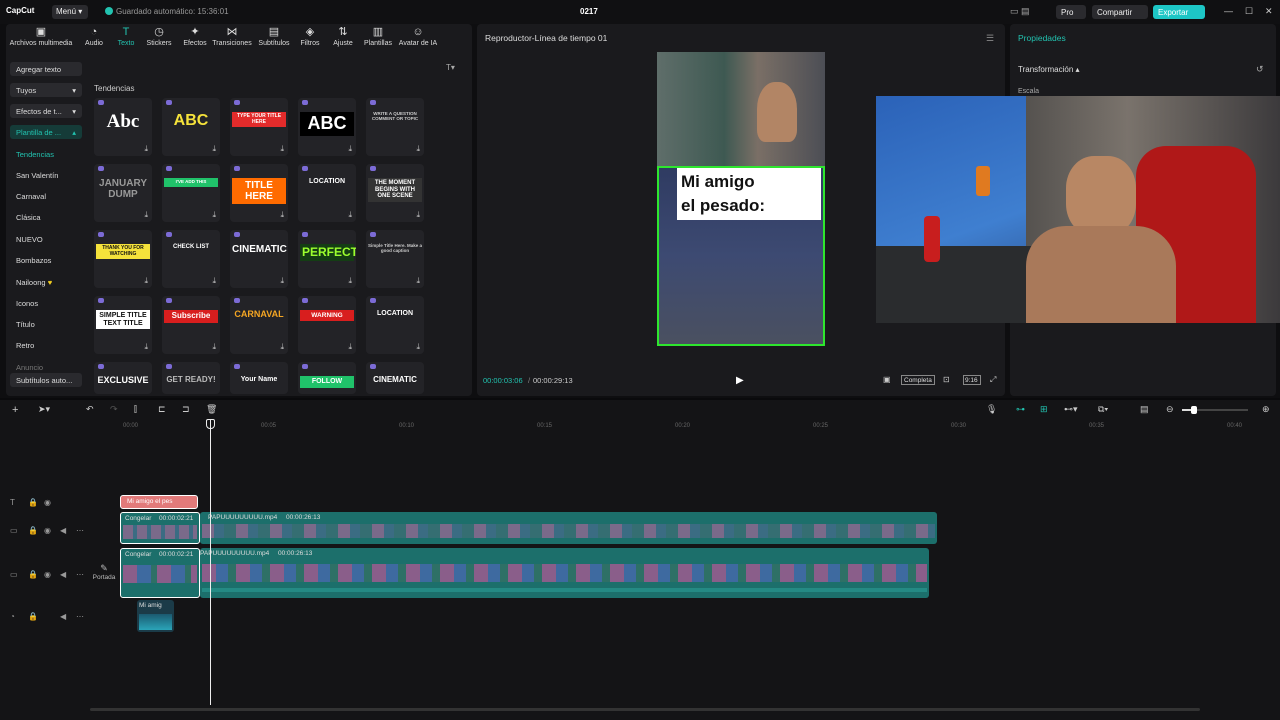  What do you see at coordinates (1260, 69) in the screenshot?
I see `reset-icon: ↺` at bounding box center [1260, 69].